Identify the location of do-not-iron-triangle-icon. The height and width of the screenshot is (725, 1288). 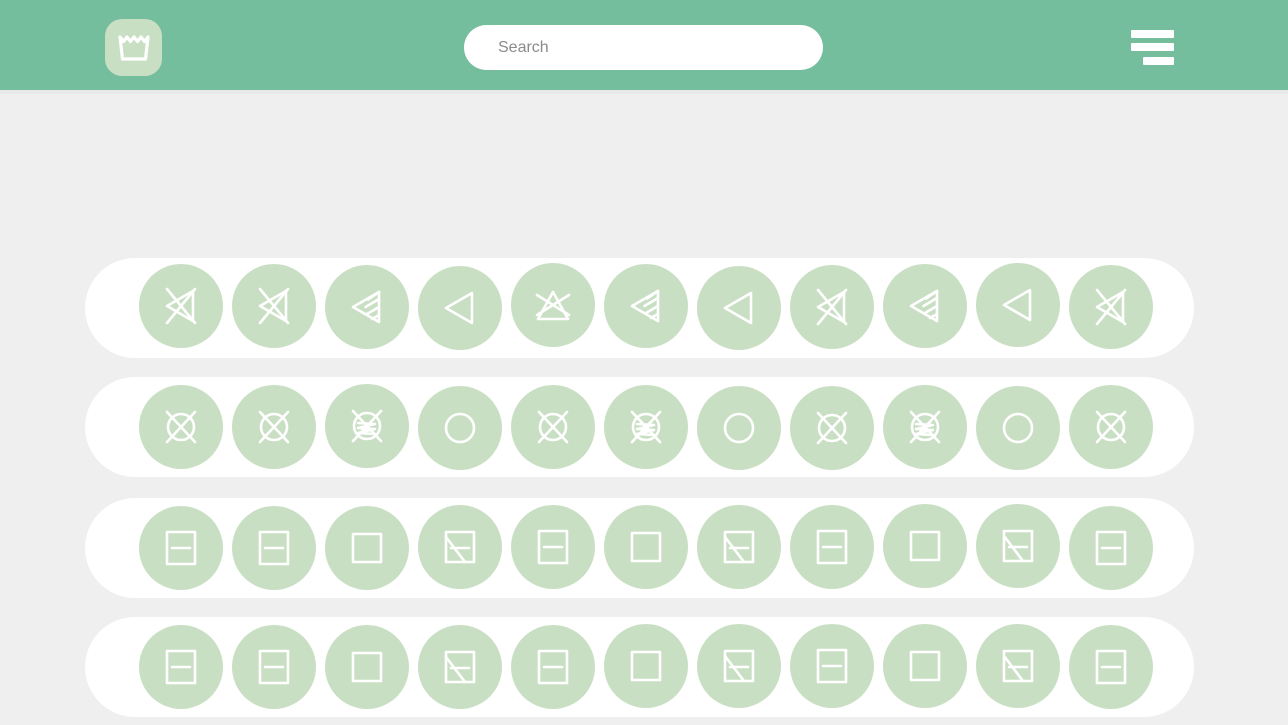
(553, 305).